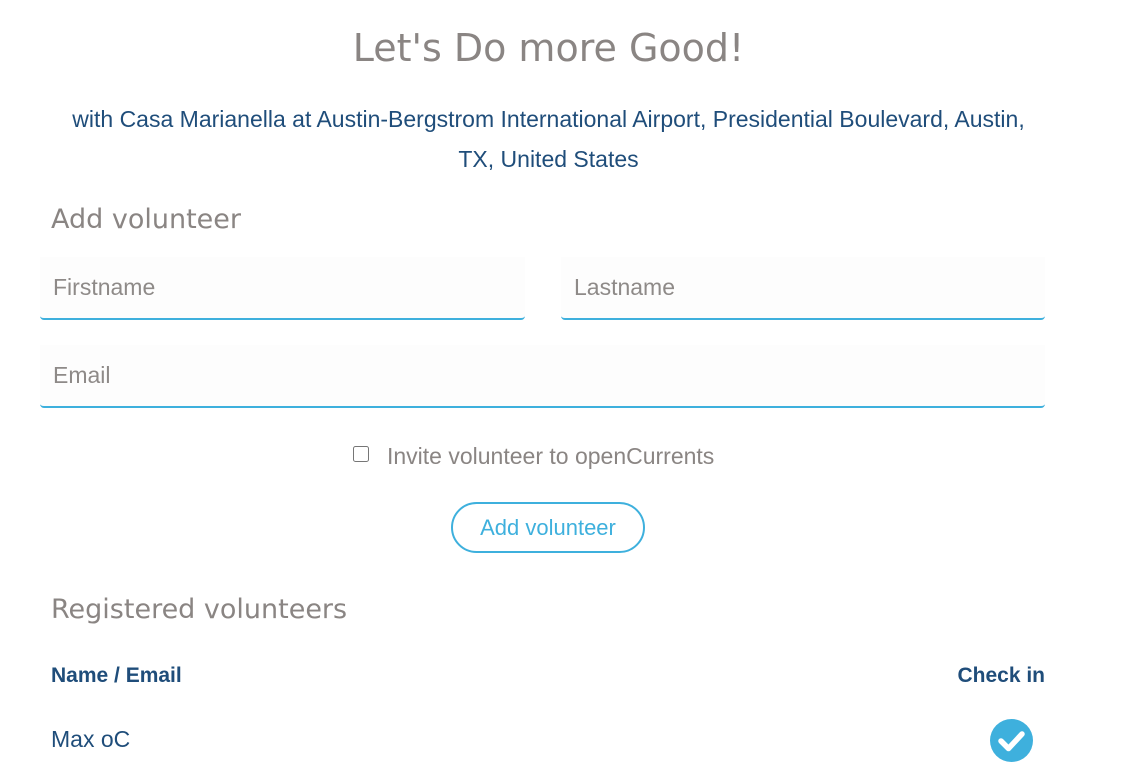 This screenshot has height=772, width=1125. Describe the element at coordinates (548, 527) in the screenshot. I see `add-volunteer-button: Add volunteer` at that location.